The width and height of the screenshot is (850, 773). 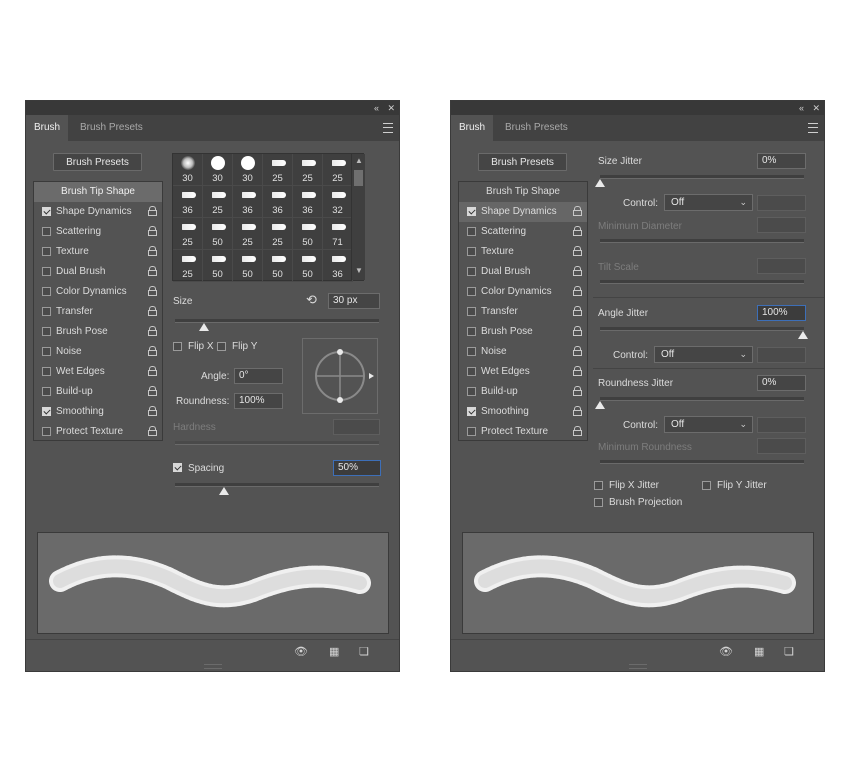 I want to click on control-select: Off ⌄, so click(x=708, y=202).